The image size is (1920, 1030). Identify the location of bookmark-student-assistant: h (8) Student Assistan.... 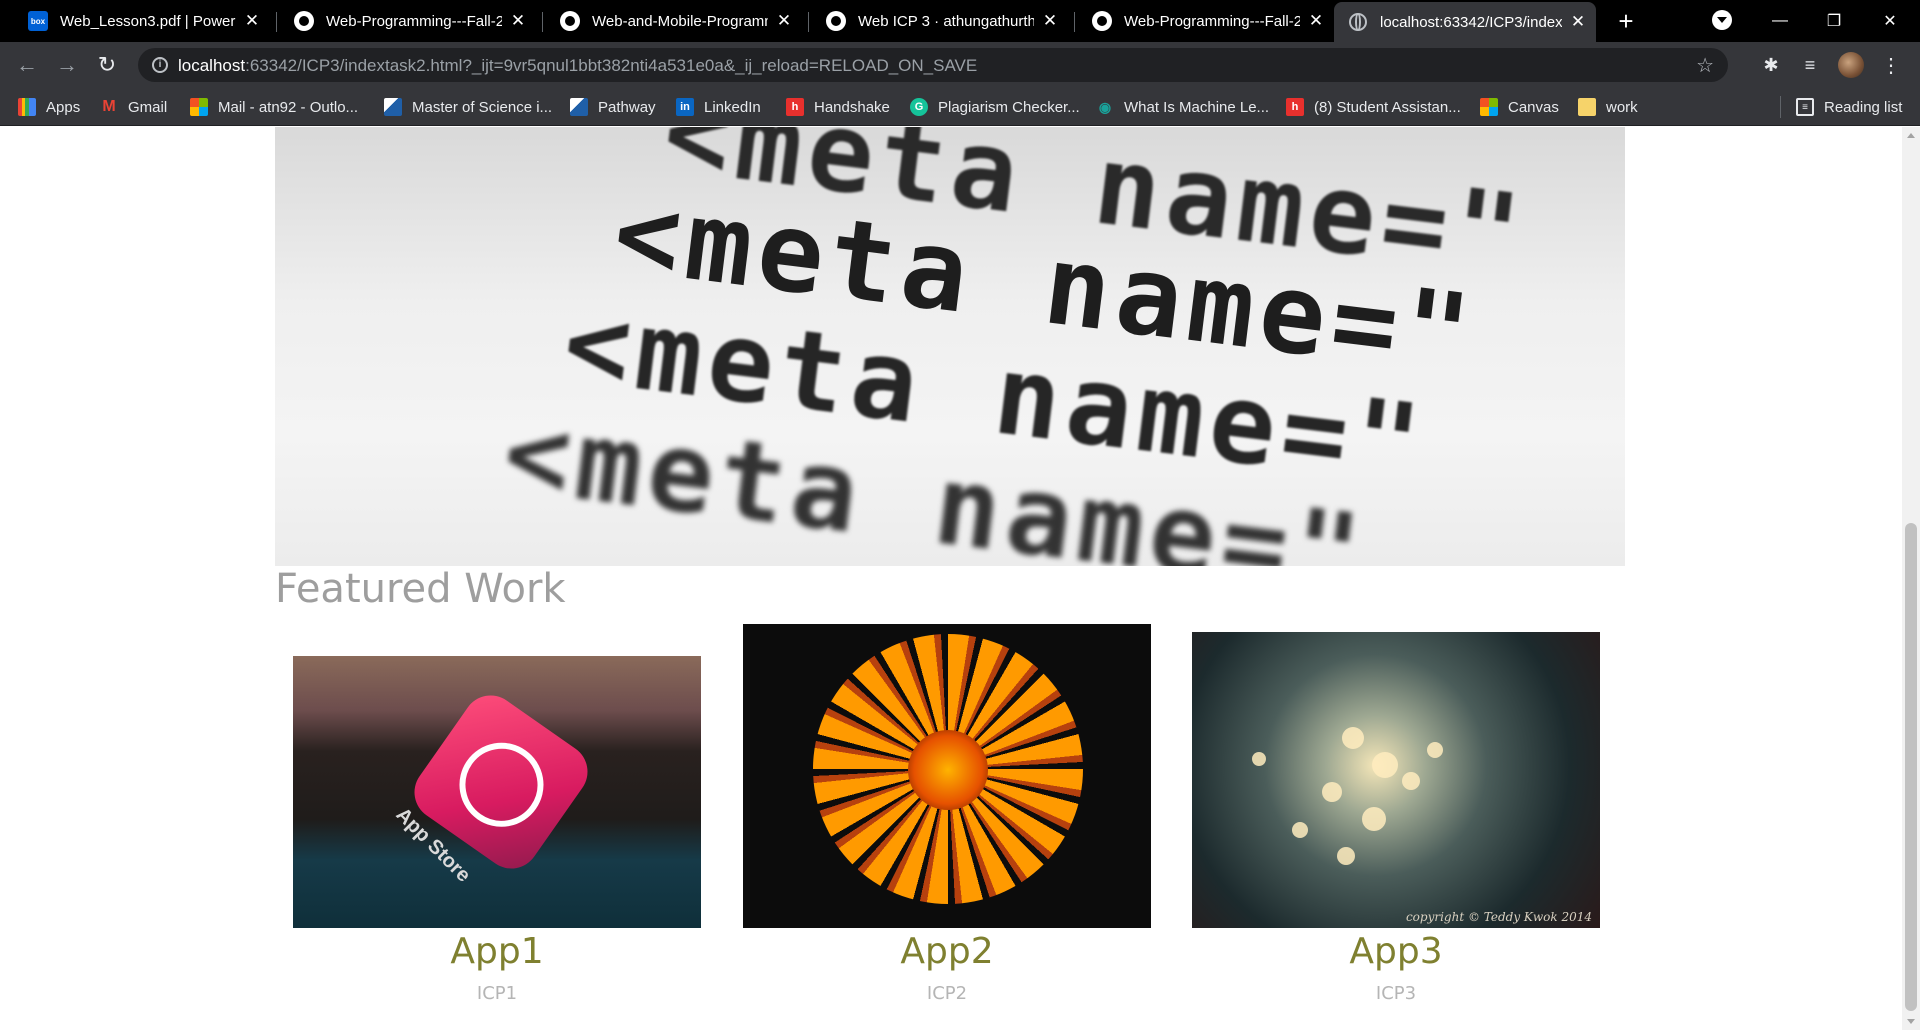
(1373, 107).